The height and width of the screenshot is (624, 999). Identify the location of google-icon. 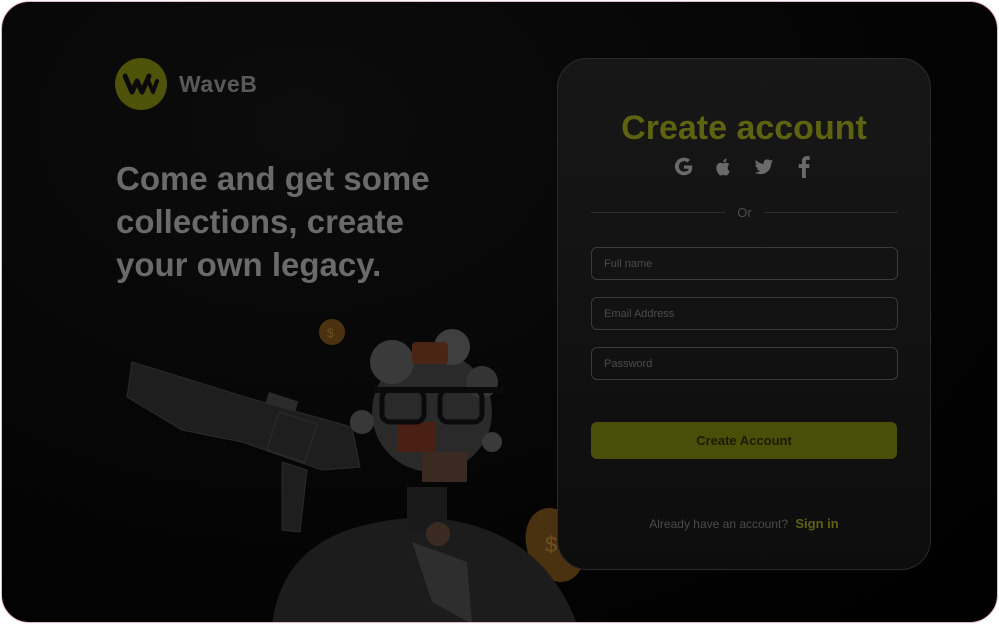
(684, 167).